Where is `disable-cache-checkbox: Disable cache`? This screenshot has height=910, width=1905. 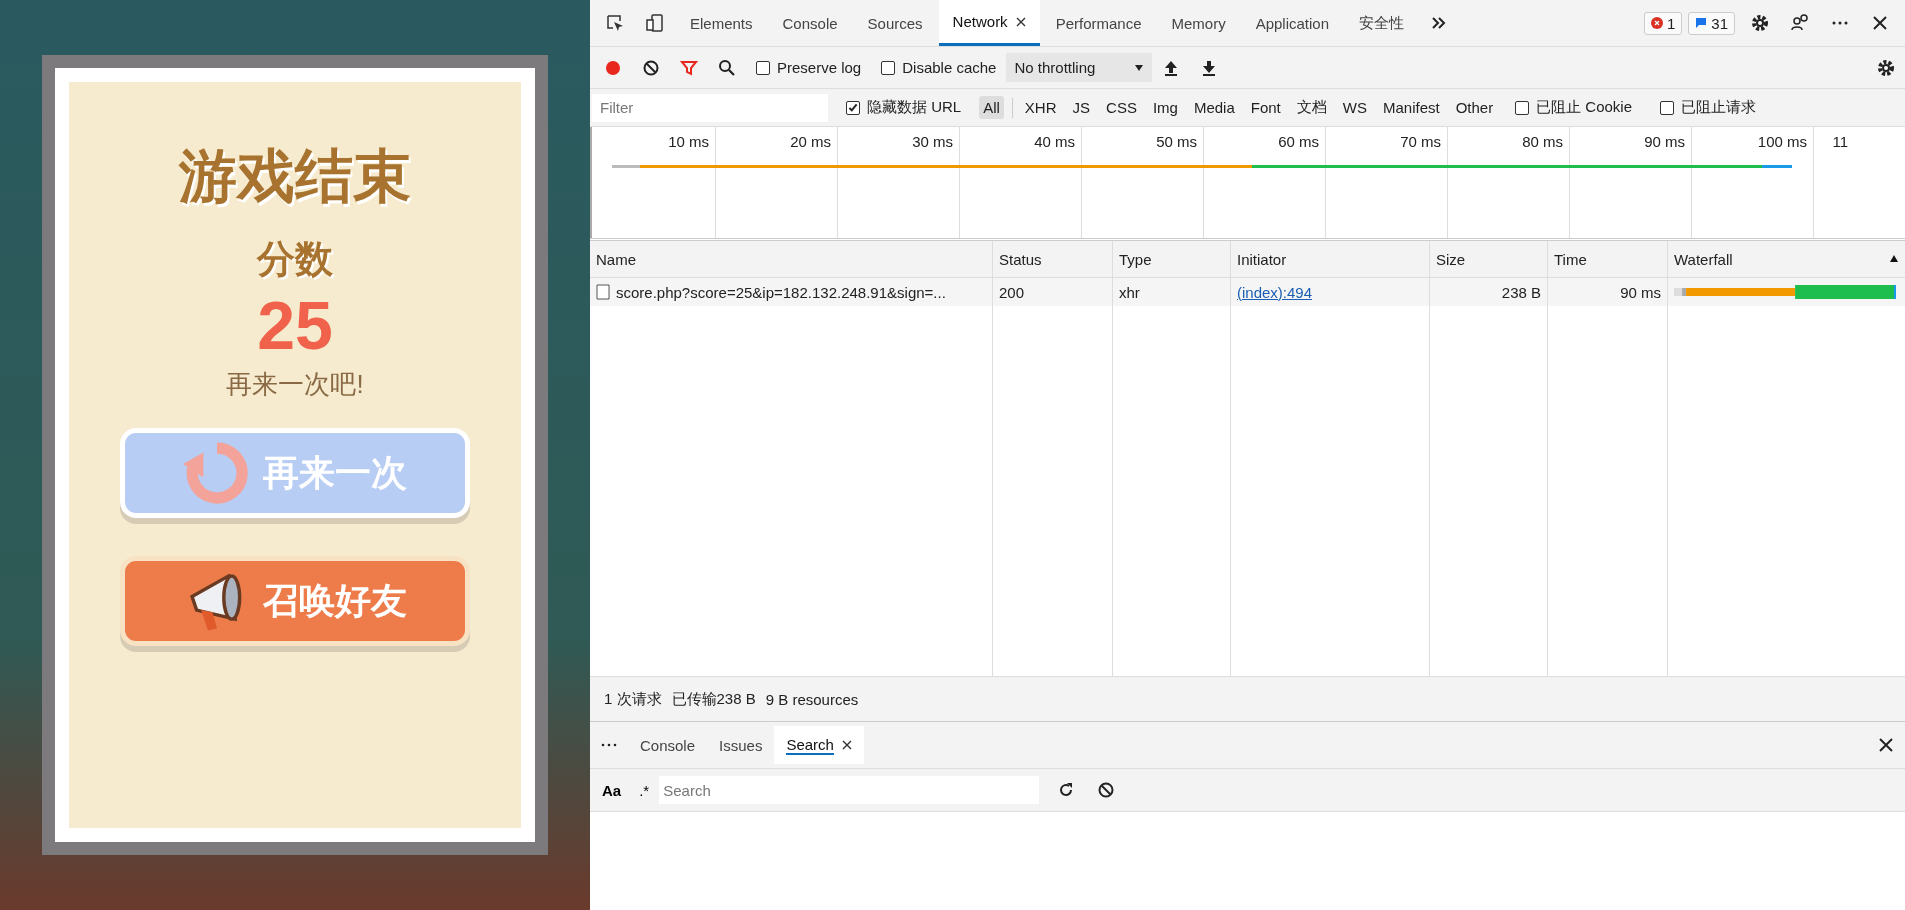 disable-cache-checkbox: Disable cache is located at coordinates (939, 67).